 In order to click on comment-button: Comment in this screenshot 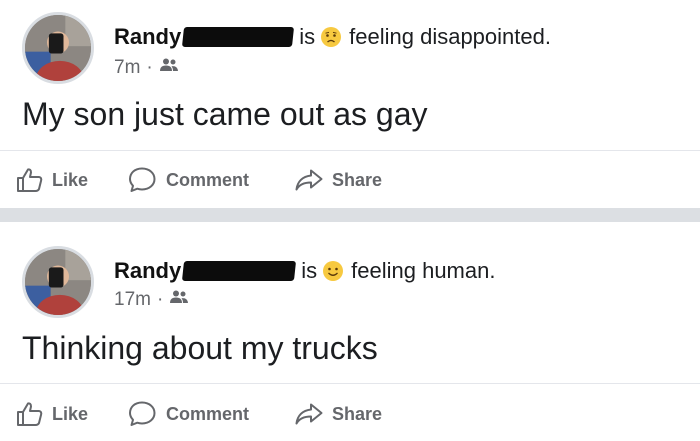, I will do `click(188, 414)`.